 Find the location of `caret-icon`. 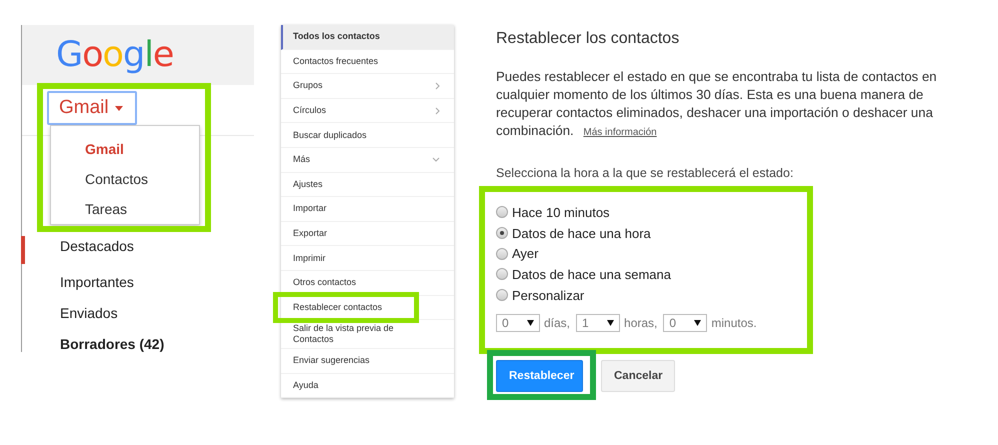

caret-icon is located at coordinates (118, 108).